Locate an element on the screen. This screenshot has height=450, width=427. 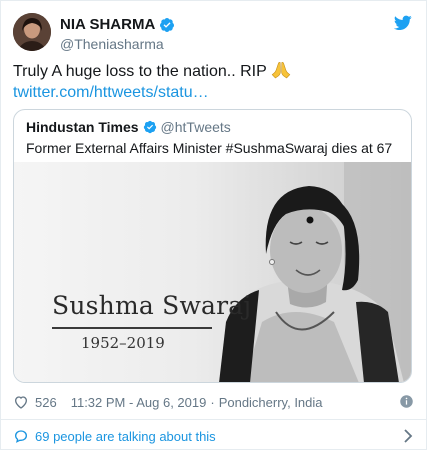
image-caption-years: 1952–2019 is located at coordinates (123, 343).